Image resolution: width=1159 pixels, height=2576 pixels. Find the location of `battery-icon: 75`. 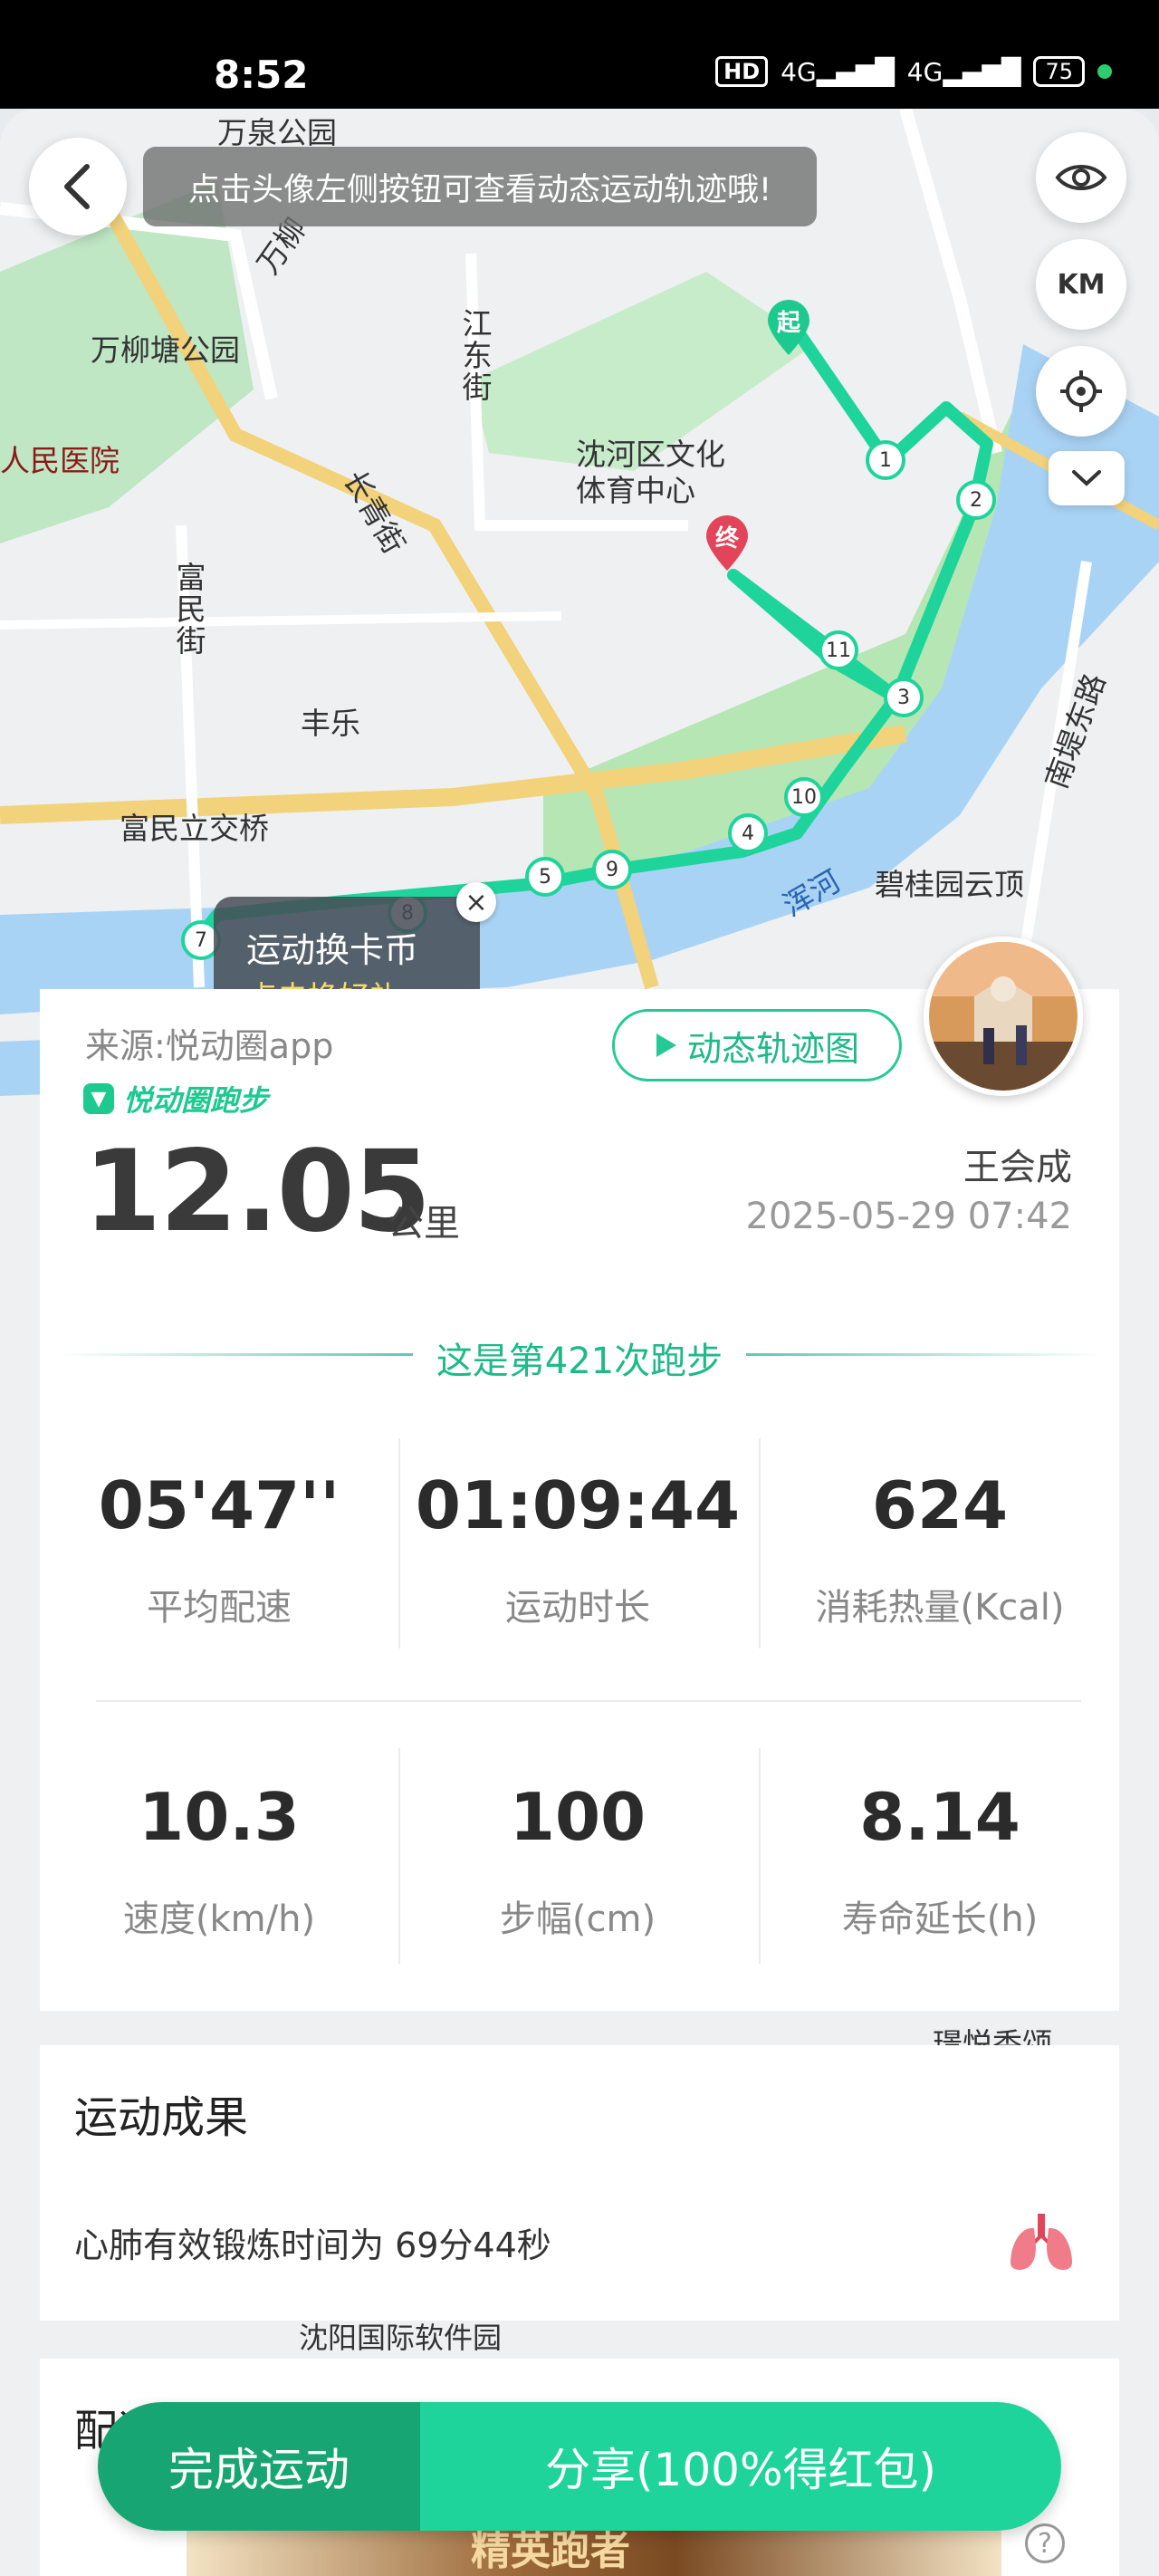

battery-icon: 75 is located at coordinates (1059, 71).